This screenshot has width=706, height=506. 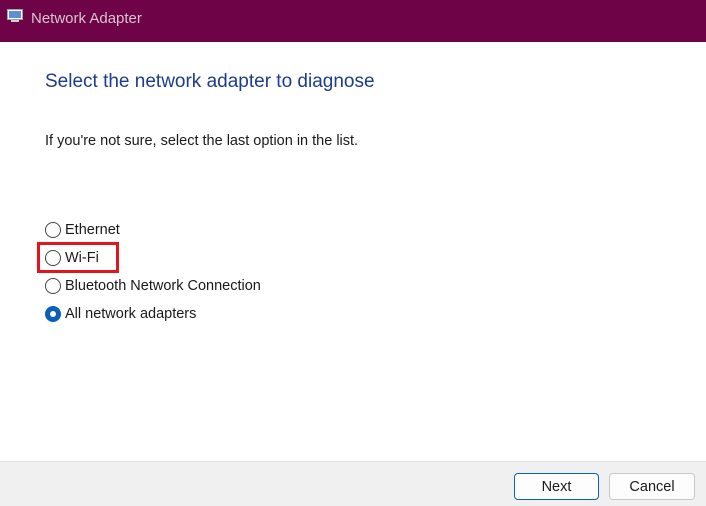 I want to click on next-button: Next, so click(x=556, y=486).